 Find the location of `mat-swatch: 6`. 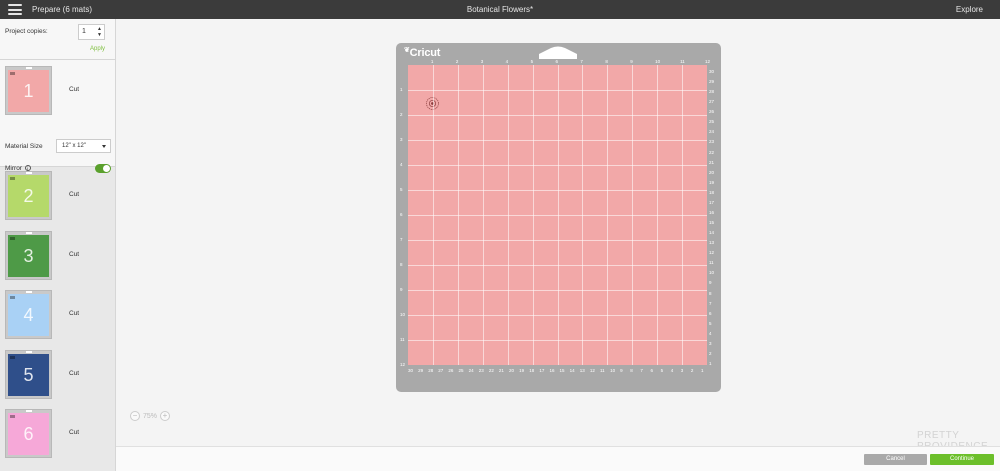

mat-swatch: 6 is located at coordinates (28, 434).